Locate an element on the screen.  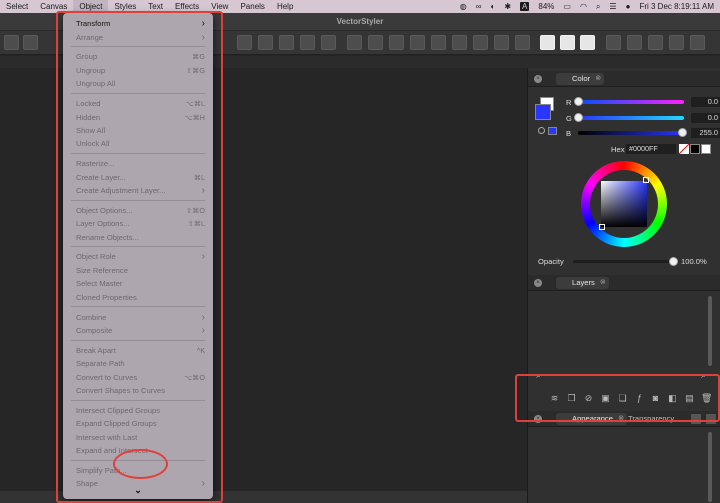
menu-help: Help is located at coordinates (285, 6).